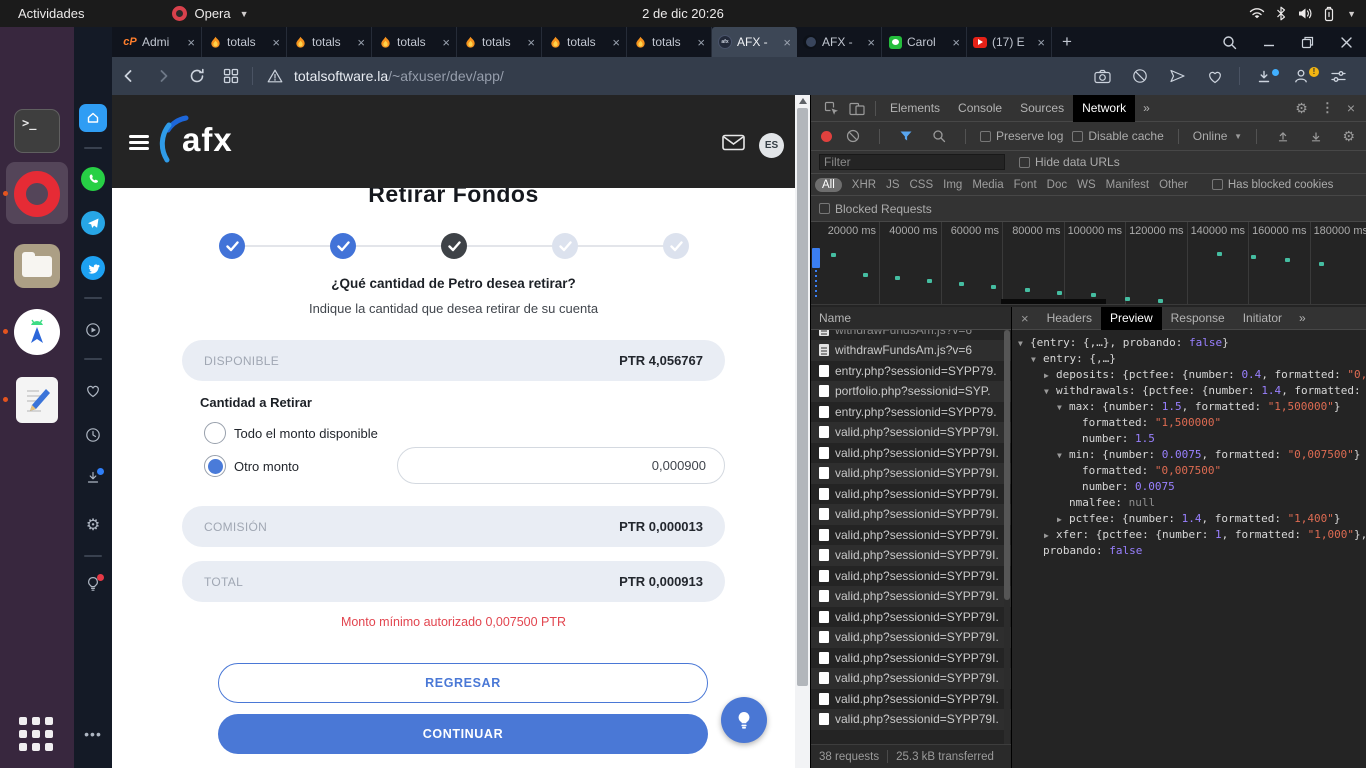  What do you see at coordinates (911, 318) in the screenshot?
I see `requests-name-header: Name` at bounding box center [911, 318].